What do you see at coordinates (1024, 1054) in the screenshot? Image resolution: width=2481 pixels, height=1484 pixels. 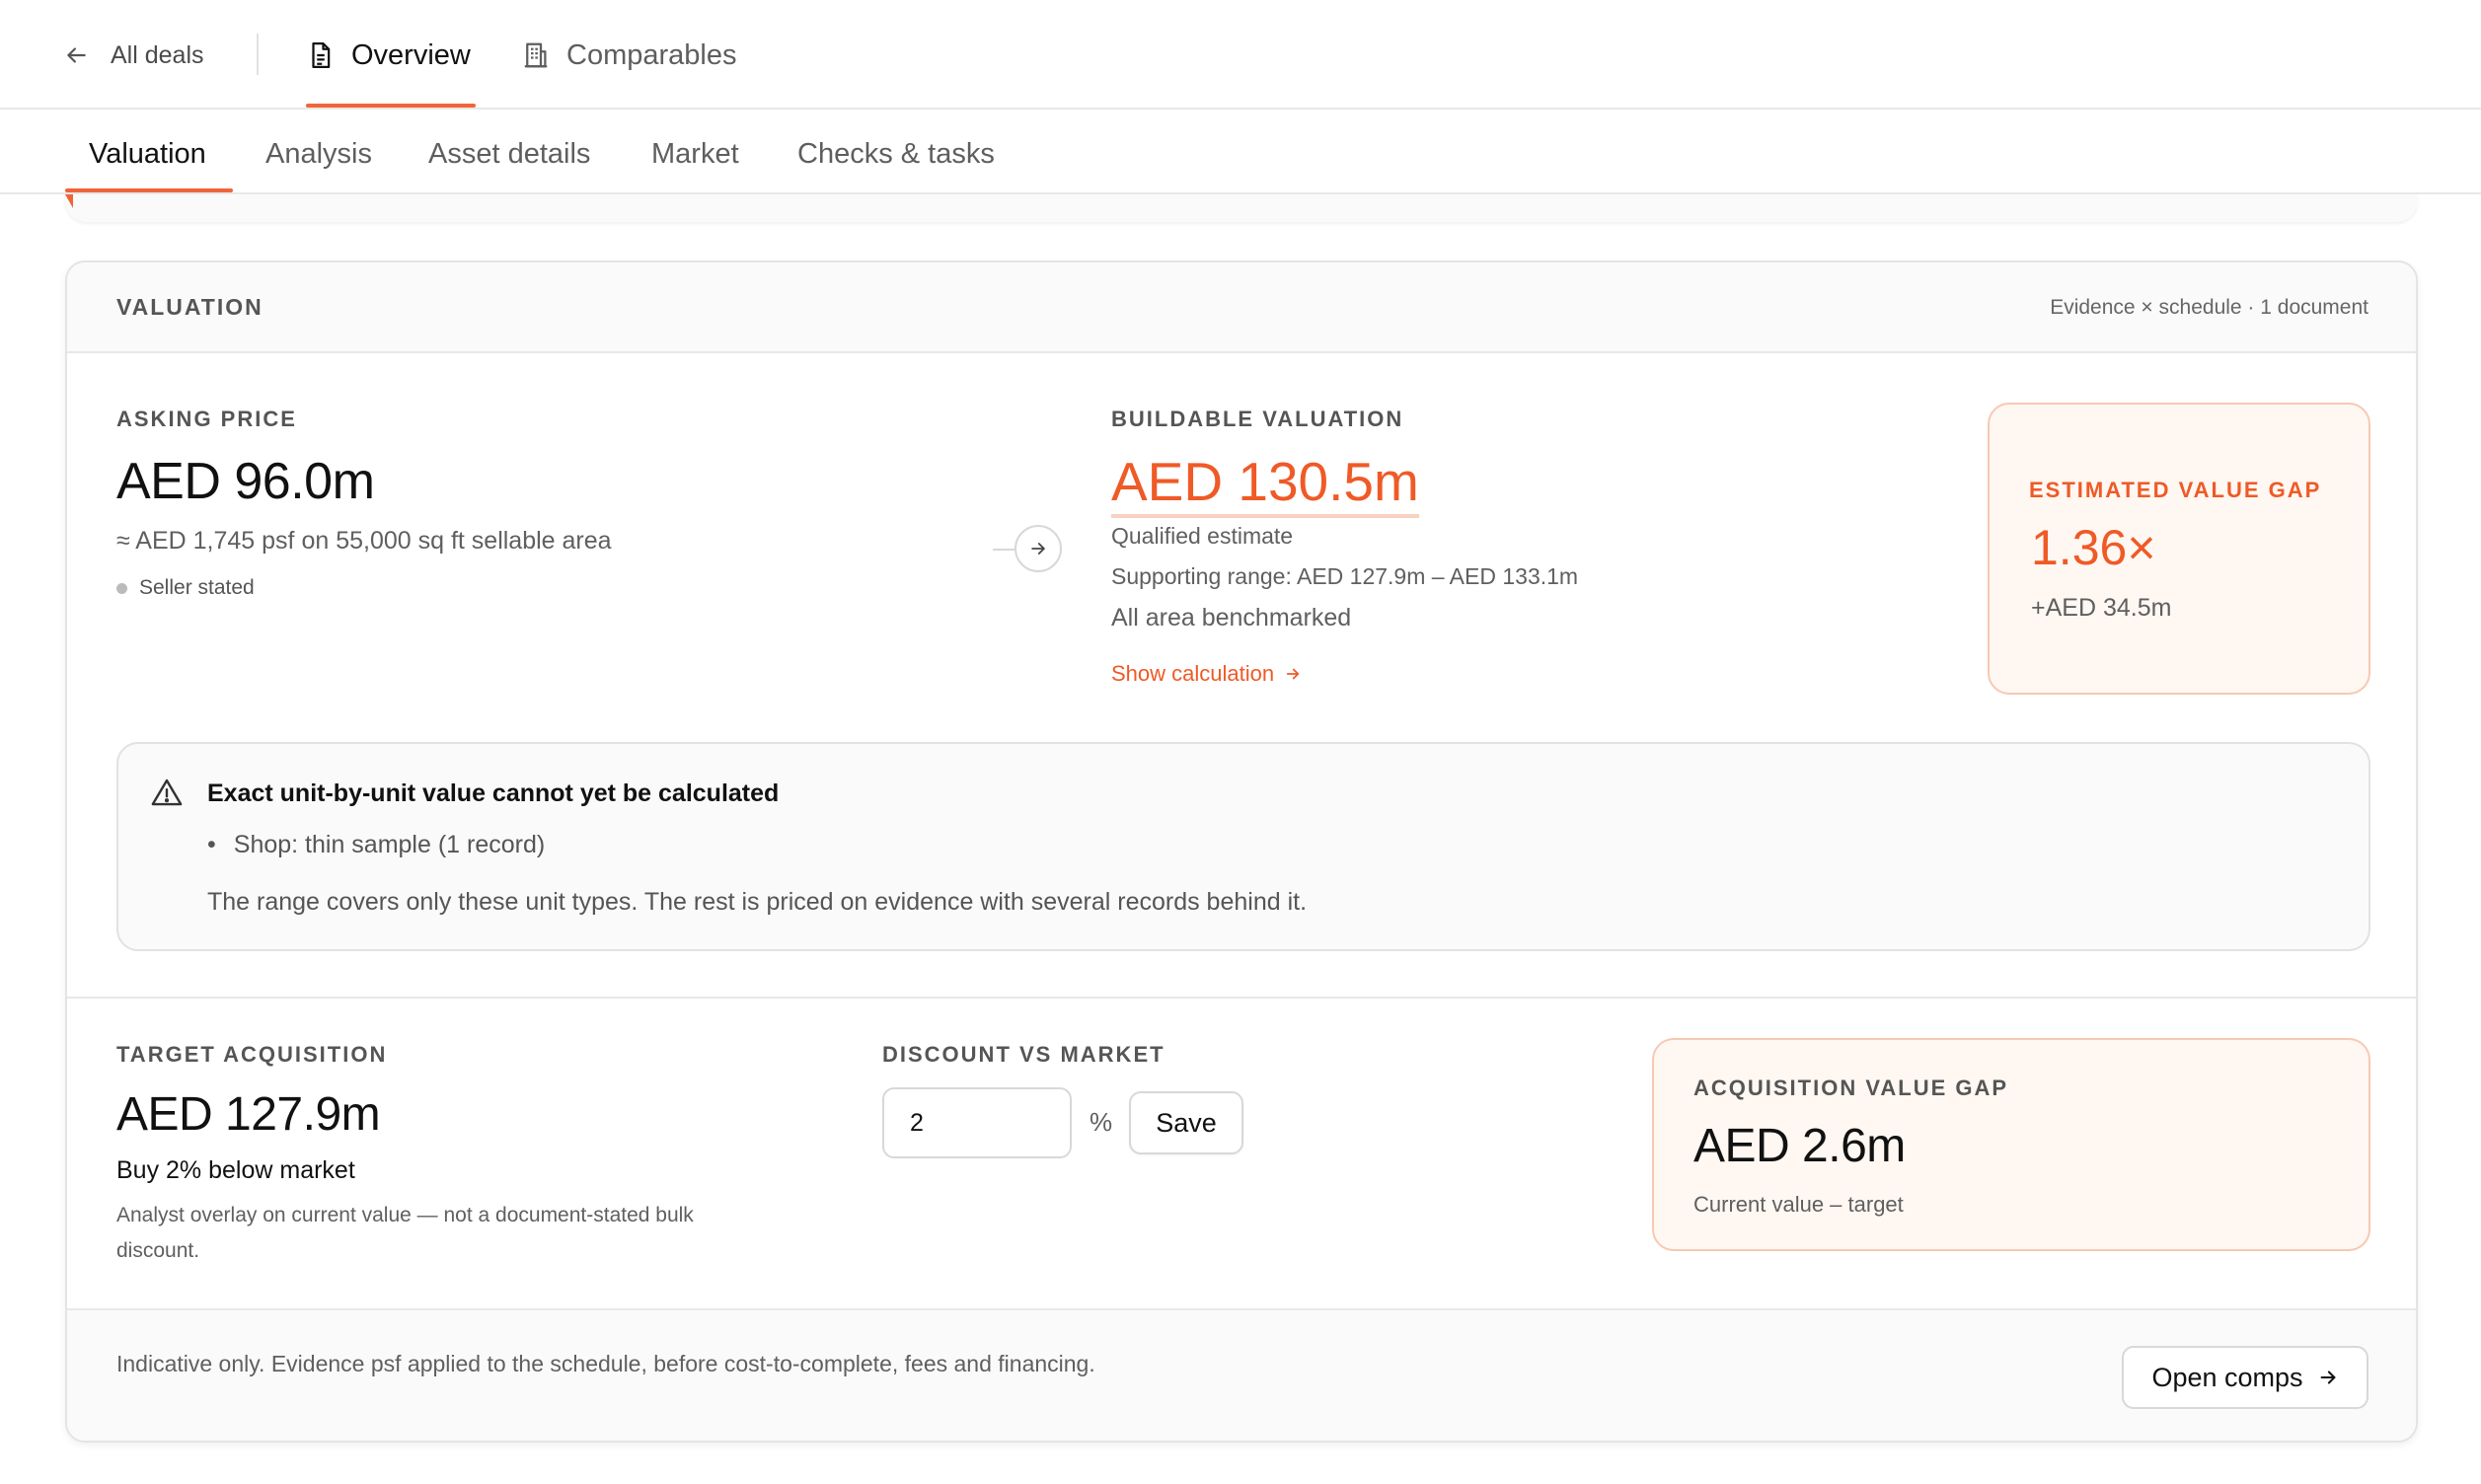 I see `discount-vs-market-label: DISCOUNT VS MARKET` at bounding box center [1024, 1054].